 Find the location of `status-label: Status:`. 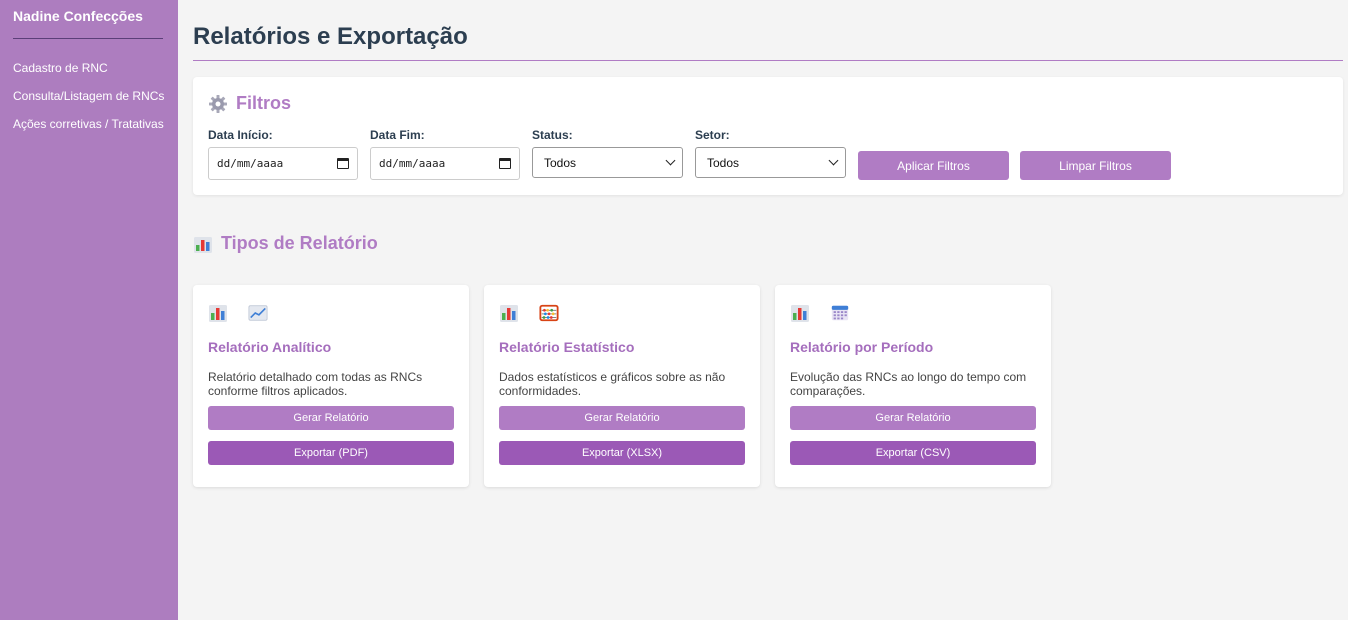

status-label: Status: is located at coordinates (552, 135).